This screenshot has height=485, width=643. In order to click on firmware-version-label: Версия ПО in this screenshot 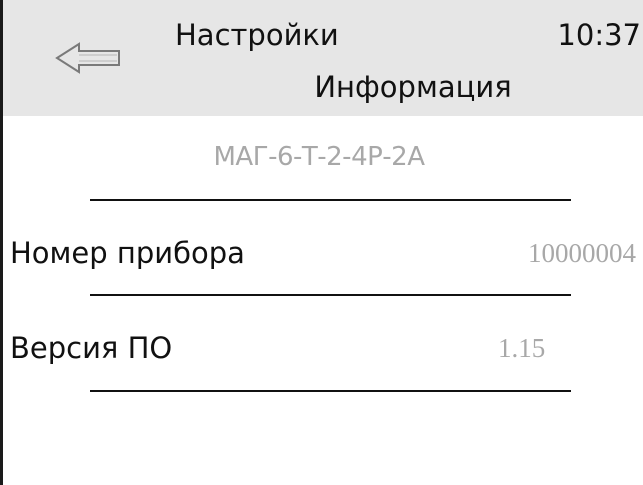, I will do `click(91, 348)`.